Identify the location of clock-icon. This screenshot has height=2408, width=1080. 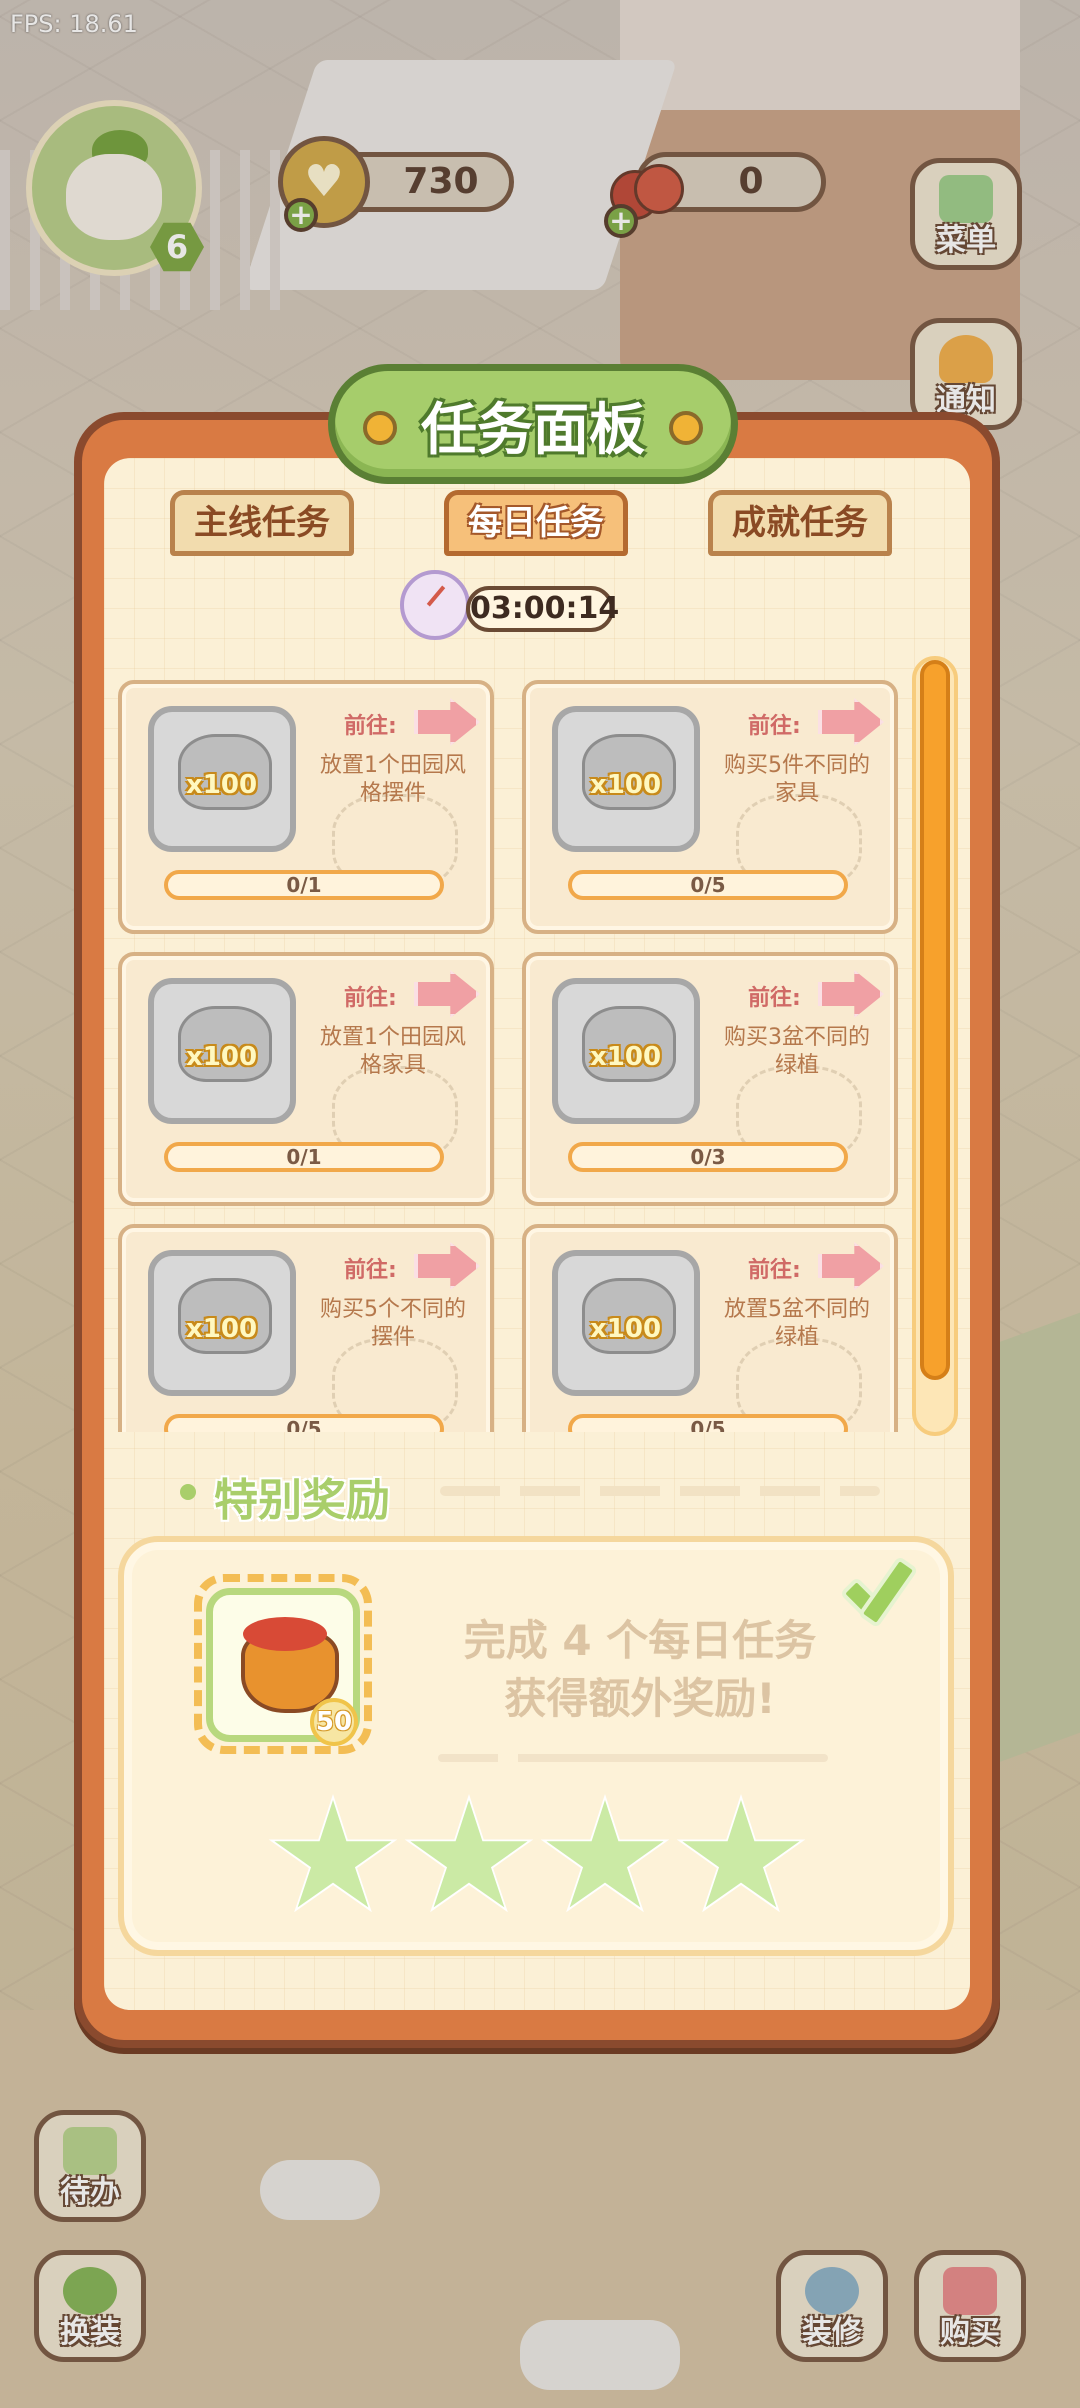
(435, 605).